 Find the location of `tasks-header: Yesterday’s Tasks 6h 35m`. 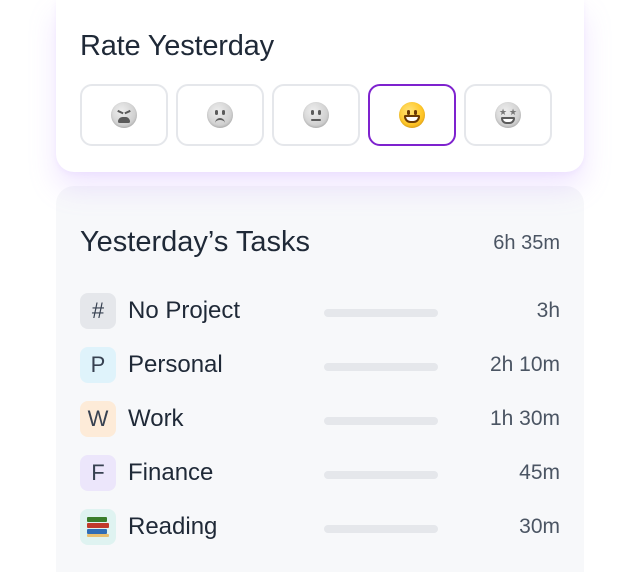

tasks-header: Yesterday’s Tasks 6h 35m is located at coordinates (320, 244).